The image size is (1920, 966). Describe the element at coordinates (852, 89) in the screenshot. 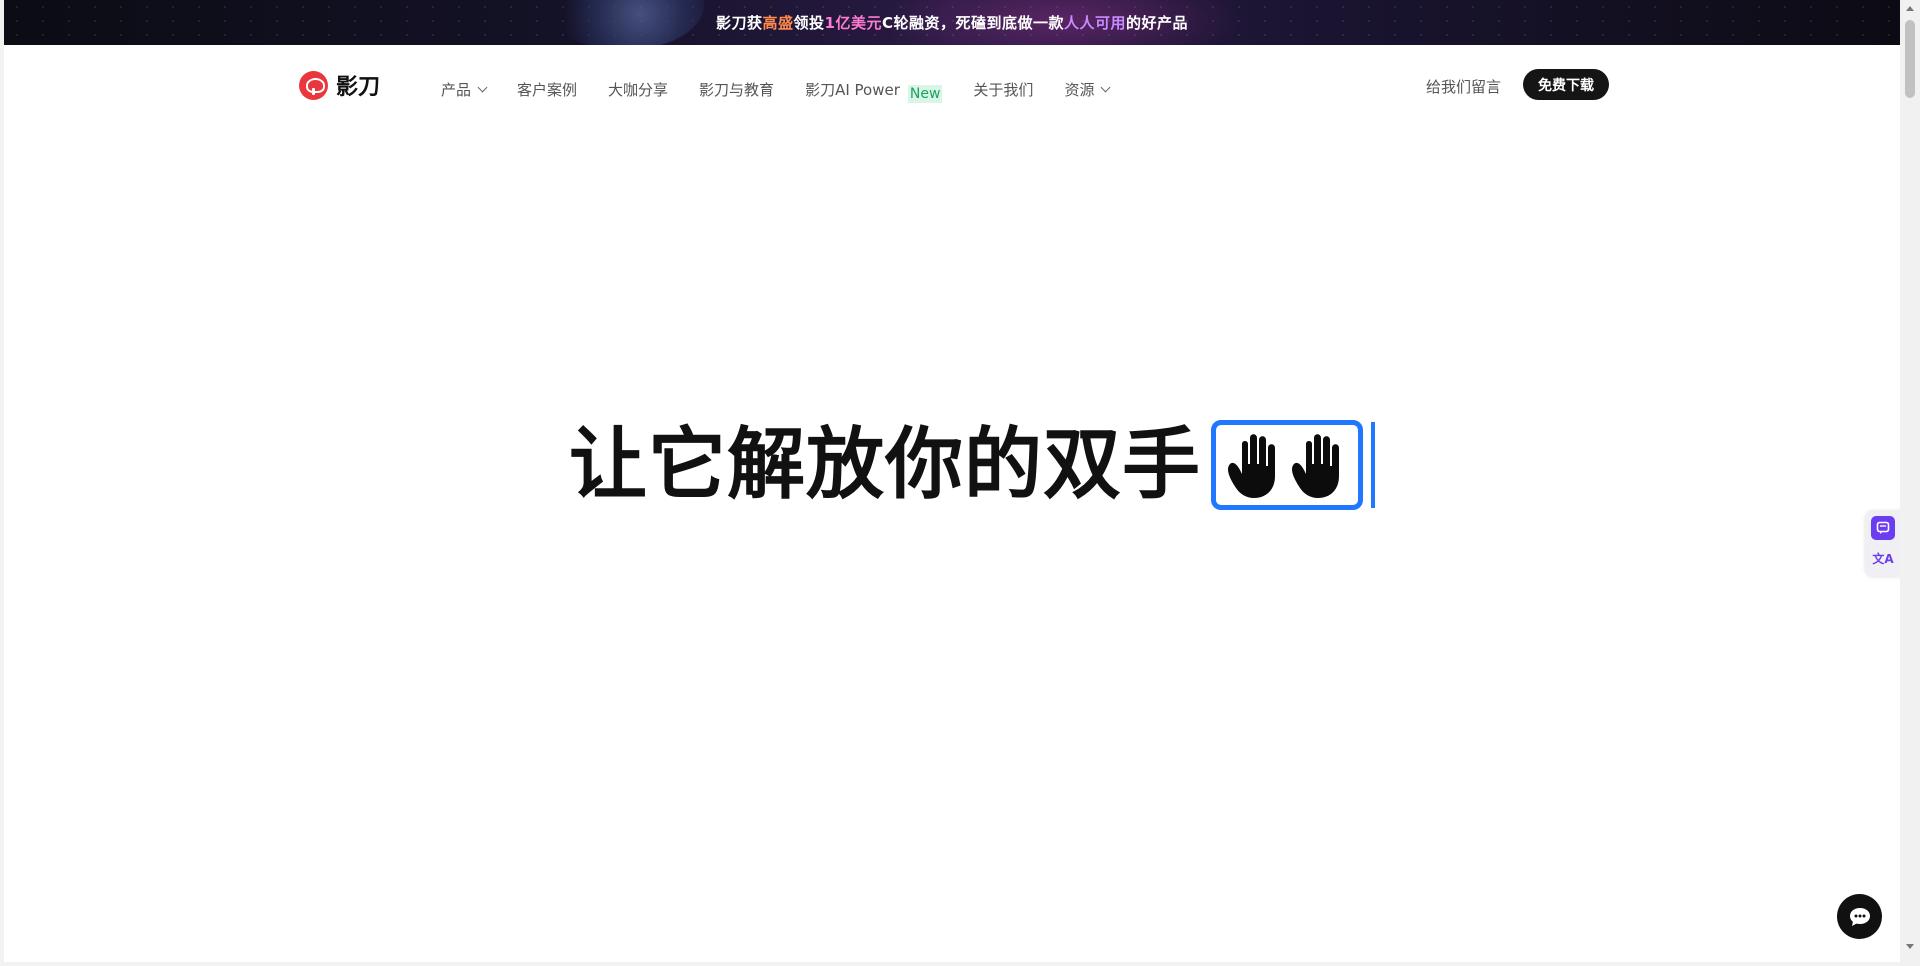

I see `nav-item-label: 影刀AI Power` at that location.